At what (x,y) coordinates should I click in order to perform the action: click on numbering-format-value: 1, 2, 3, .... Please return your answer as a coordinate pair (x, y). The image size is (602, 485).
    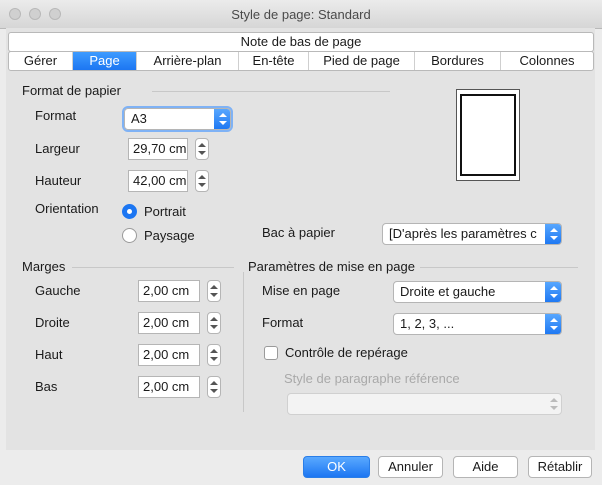
    Looking at the image, I should click on (427, 323).